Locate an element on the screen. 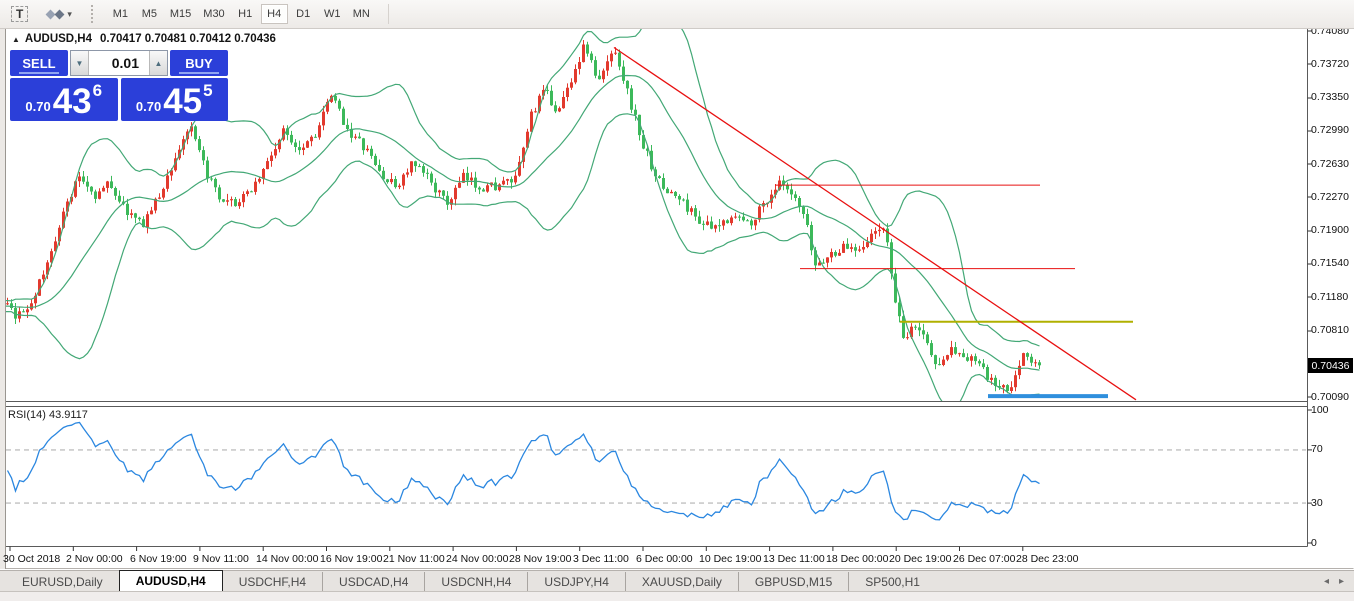 This screenshot has height=601, width=1354. timeframe-button-h4: H4 is located at coordinates (274, 14).